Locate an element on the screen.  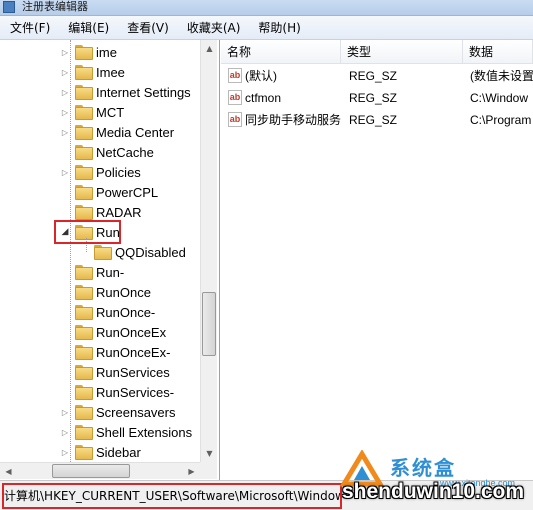
column-header-name: 名称 is located at coordinates (281, 52).